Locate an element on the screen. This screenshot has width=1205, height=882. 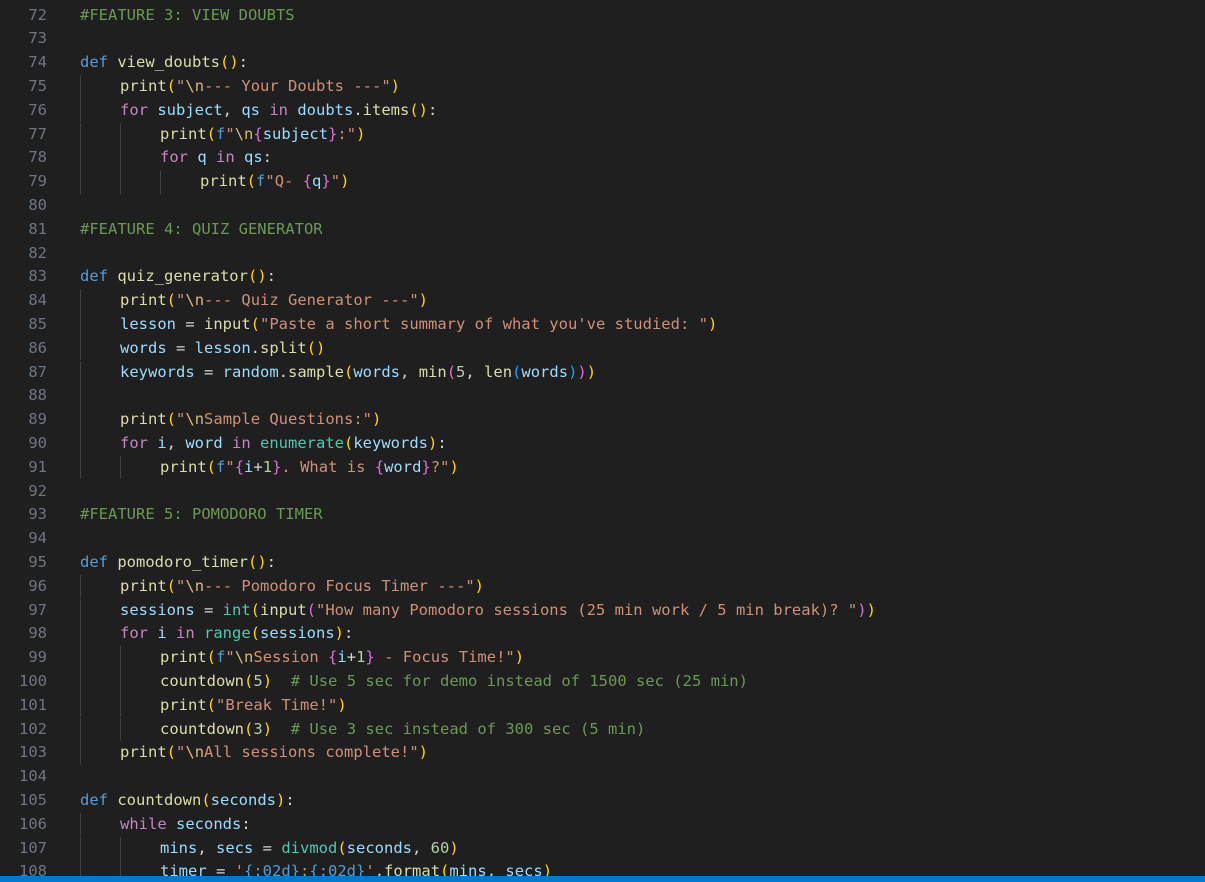
code-token: # Use 3 sec instead of 300 sec (5 min) is located at coordinates (468, 728).